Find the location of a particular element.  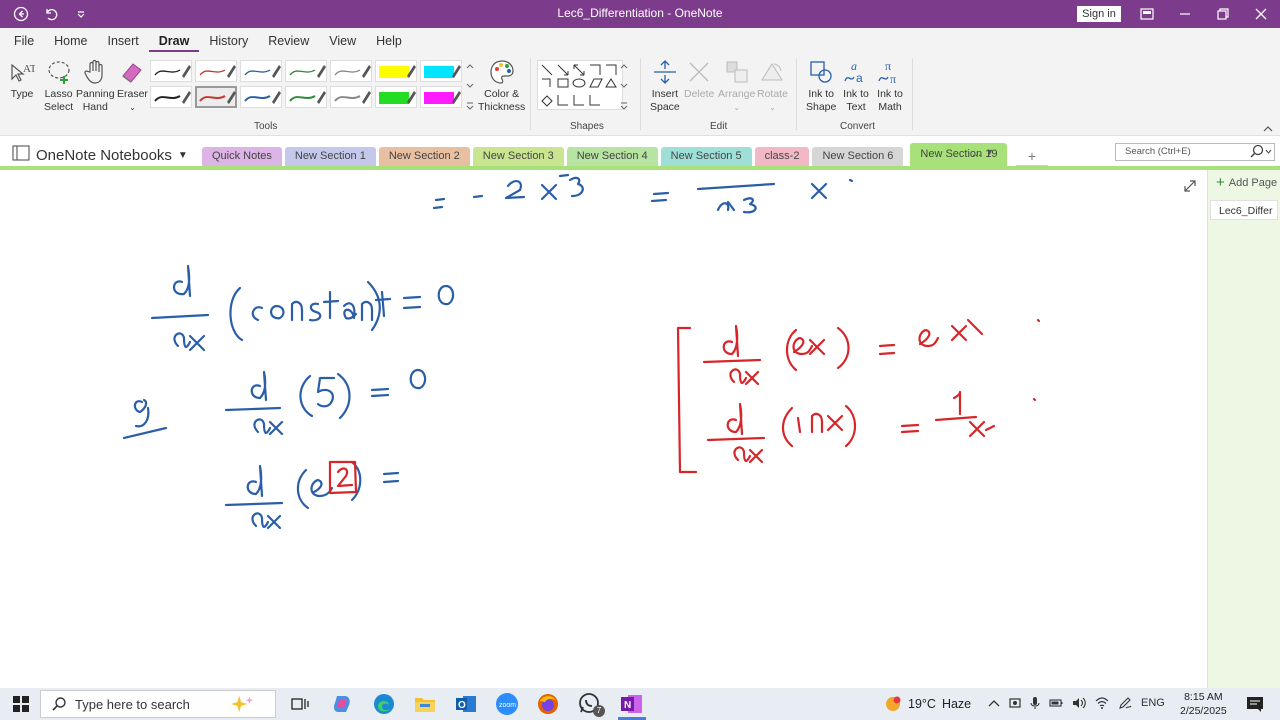

svg-text: a is located at coordinates (859, 78).